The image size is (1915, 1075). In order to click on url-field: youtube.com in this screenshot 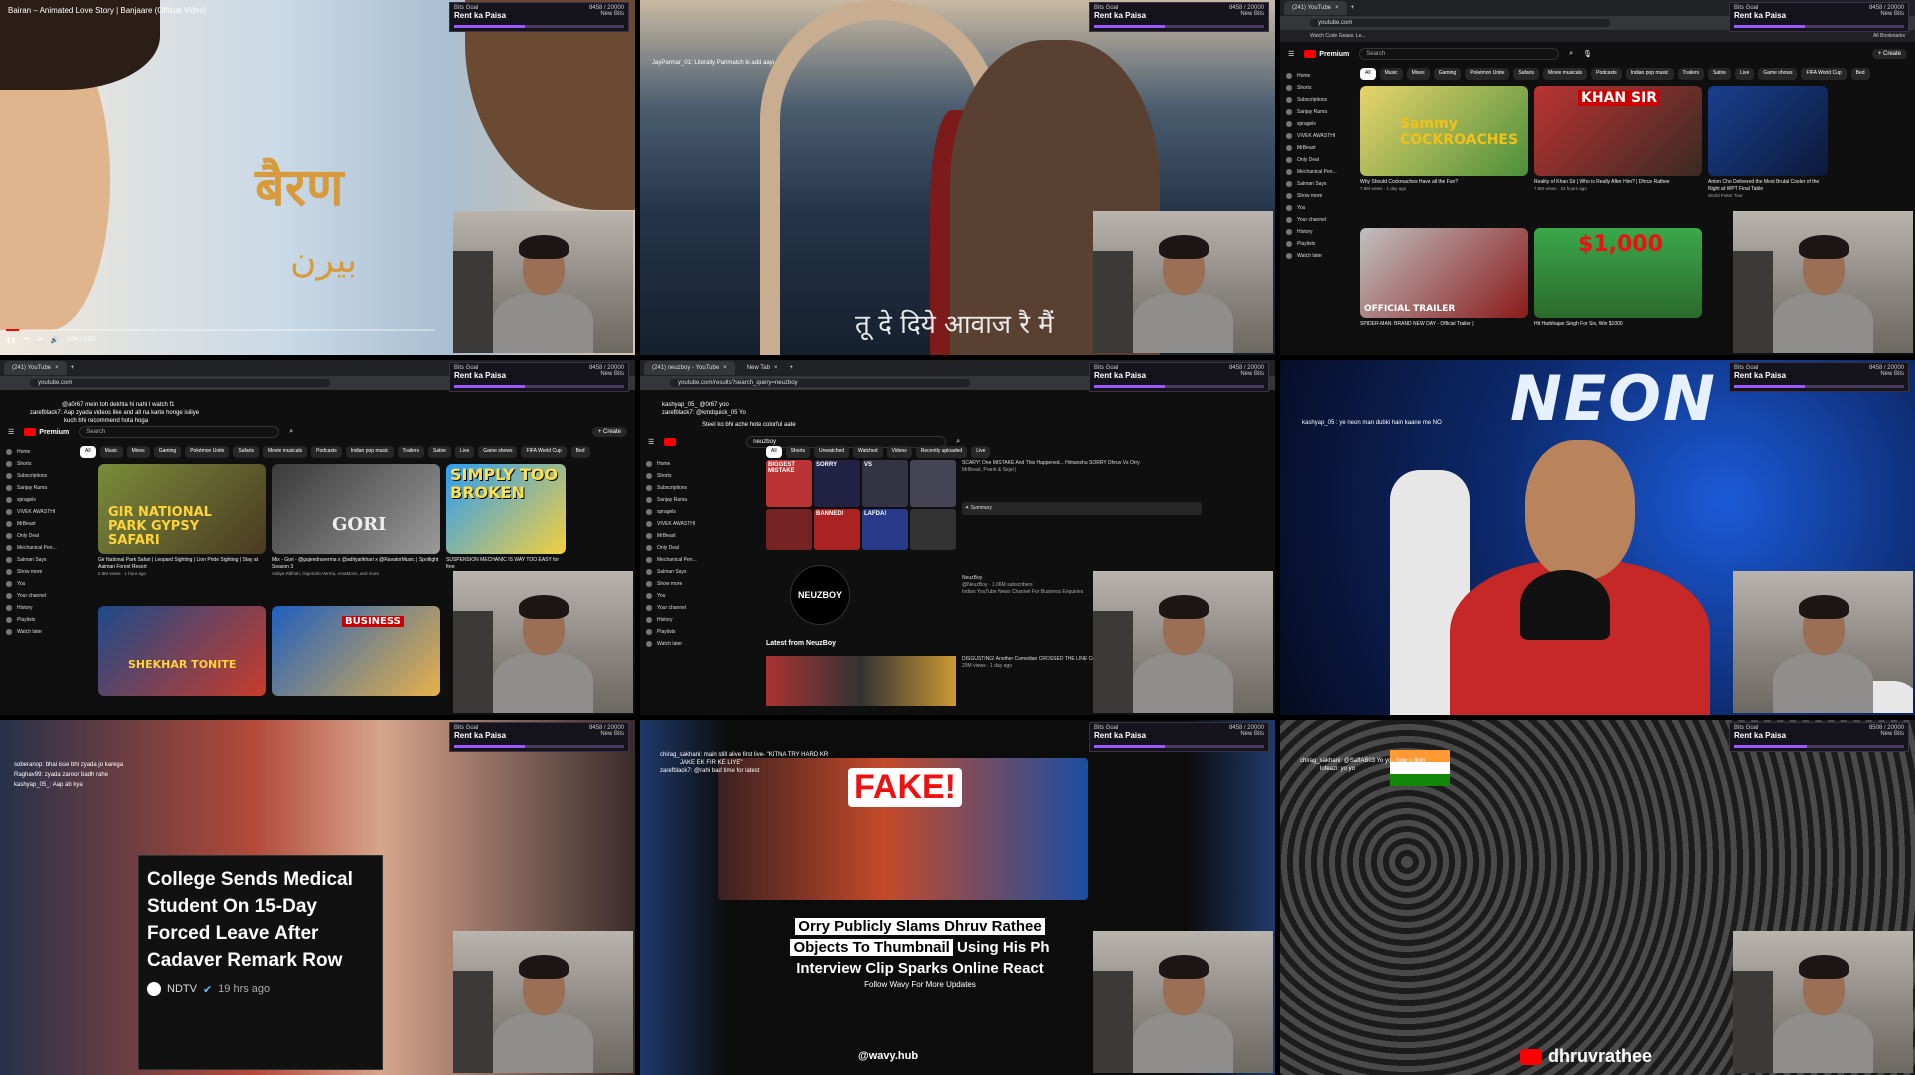, I will do `click(1460, 23)`.